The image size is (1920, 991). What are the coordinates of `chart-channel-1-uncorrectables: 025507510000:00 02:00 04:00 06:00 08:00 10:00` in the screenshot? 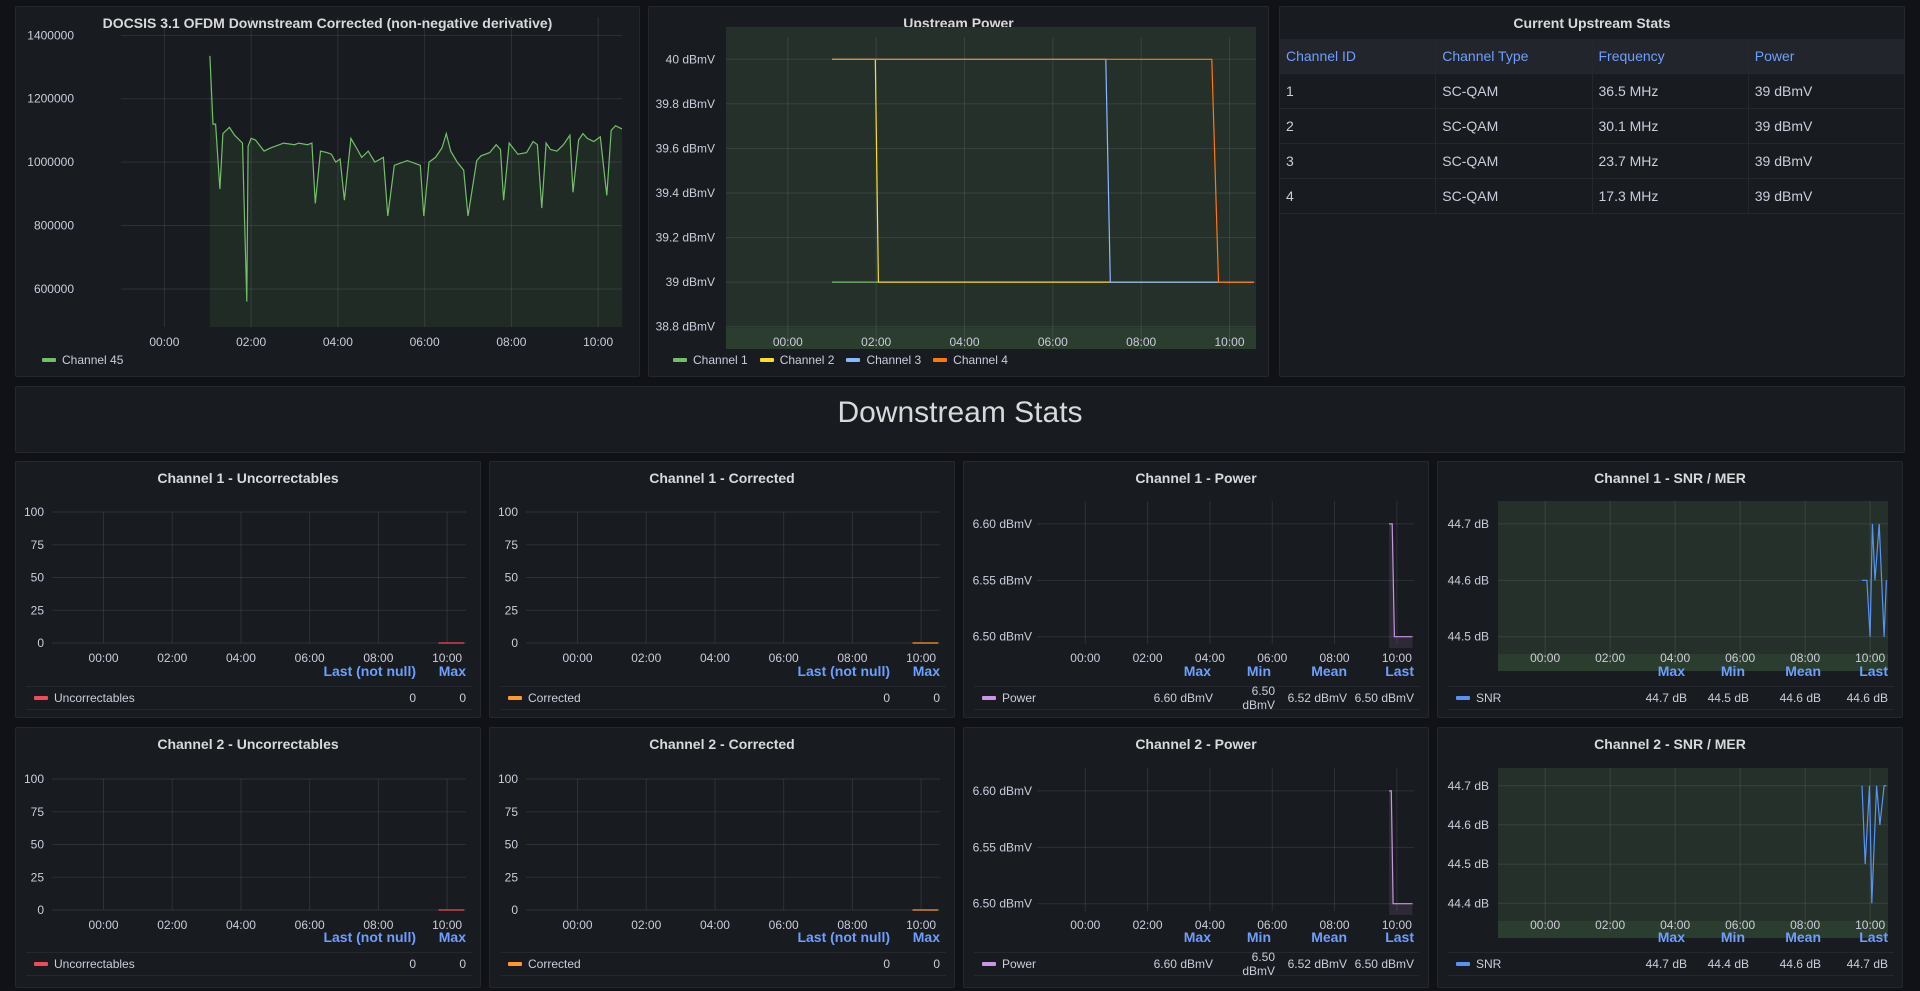 It's located at (249, 590).